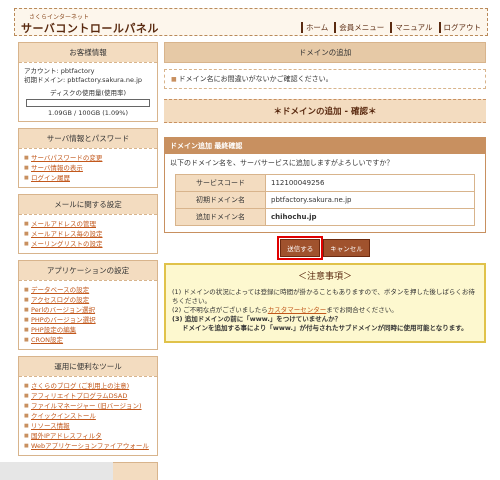 The height and width of the screenshot is (480, 500). What do you see at coordinates (411, 27) in the screenshot?
I see `nav-manual: マニュアル` at bounding box center [411, 27].